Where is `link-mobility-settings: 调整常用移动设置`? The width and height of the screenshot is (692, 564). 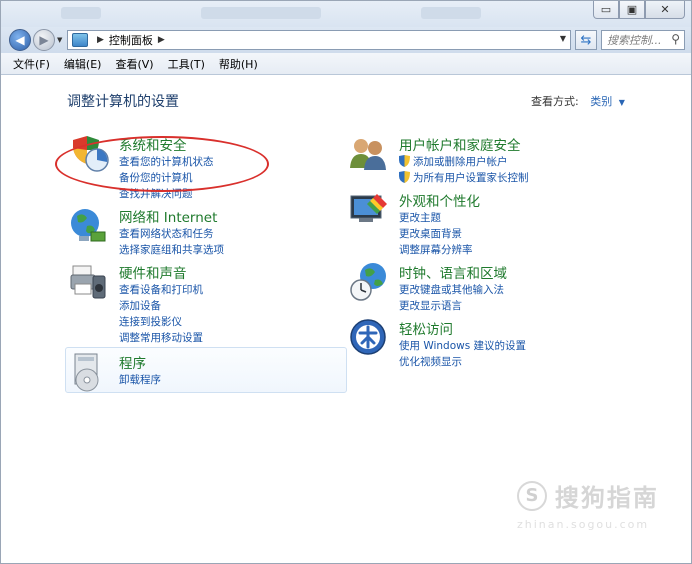
link-mobility-settings: 调整常用移动设置 is located at coordinates (161, 338).